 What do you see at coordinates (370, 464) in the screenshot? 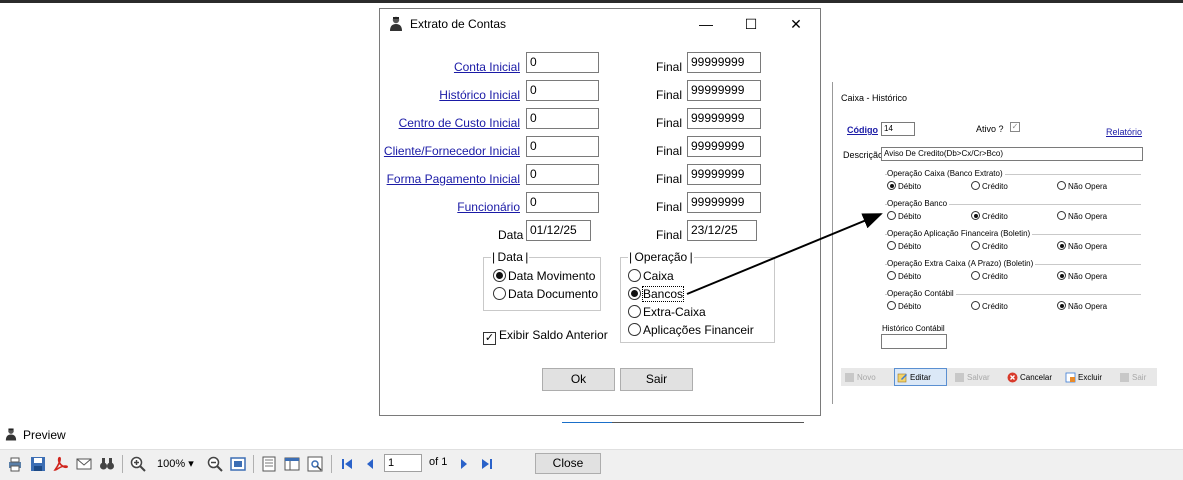
I see `previous-page-icon` at bounding box center [370, 464].